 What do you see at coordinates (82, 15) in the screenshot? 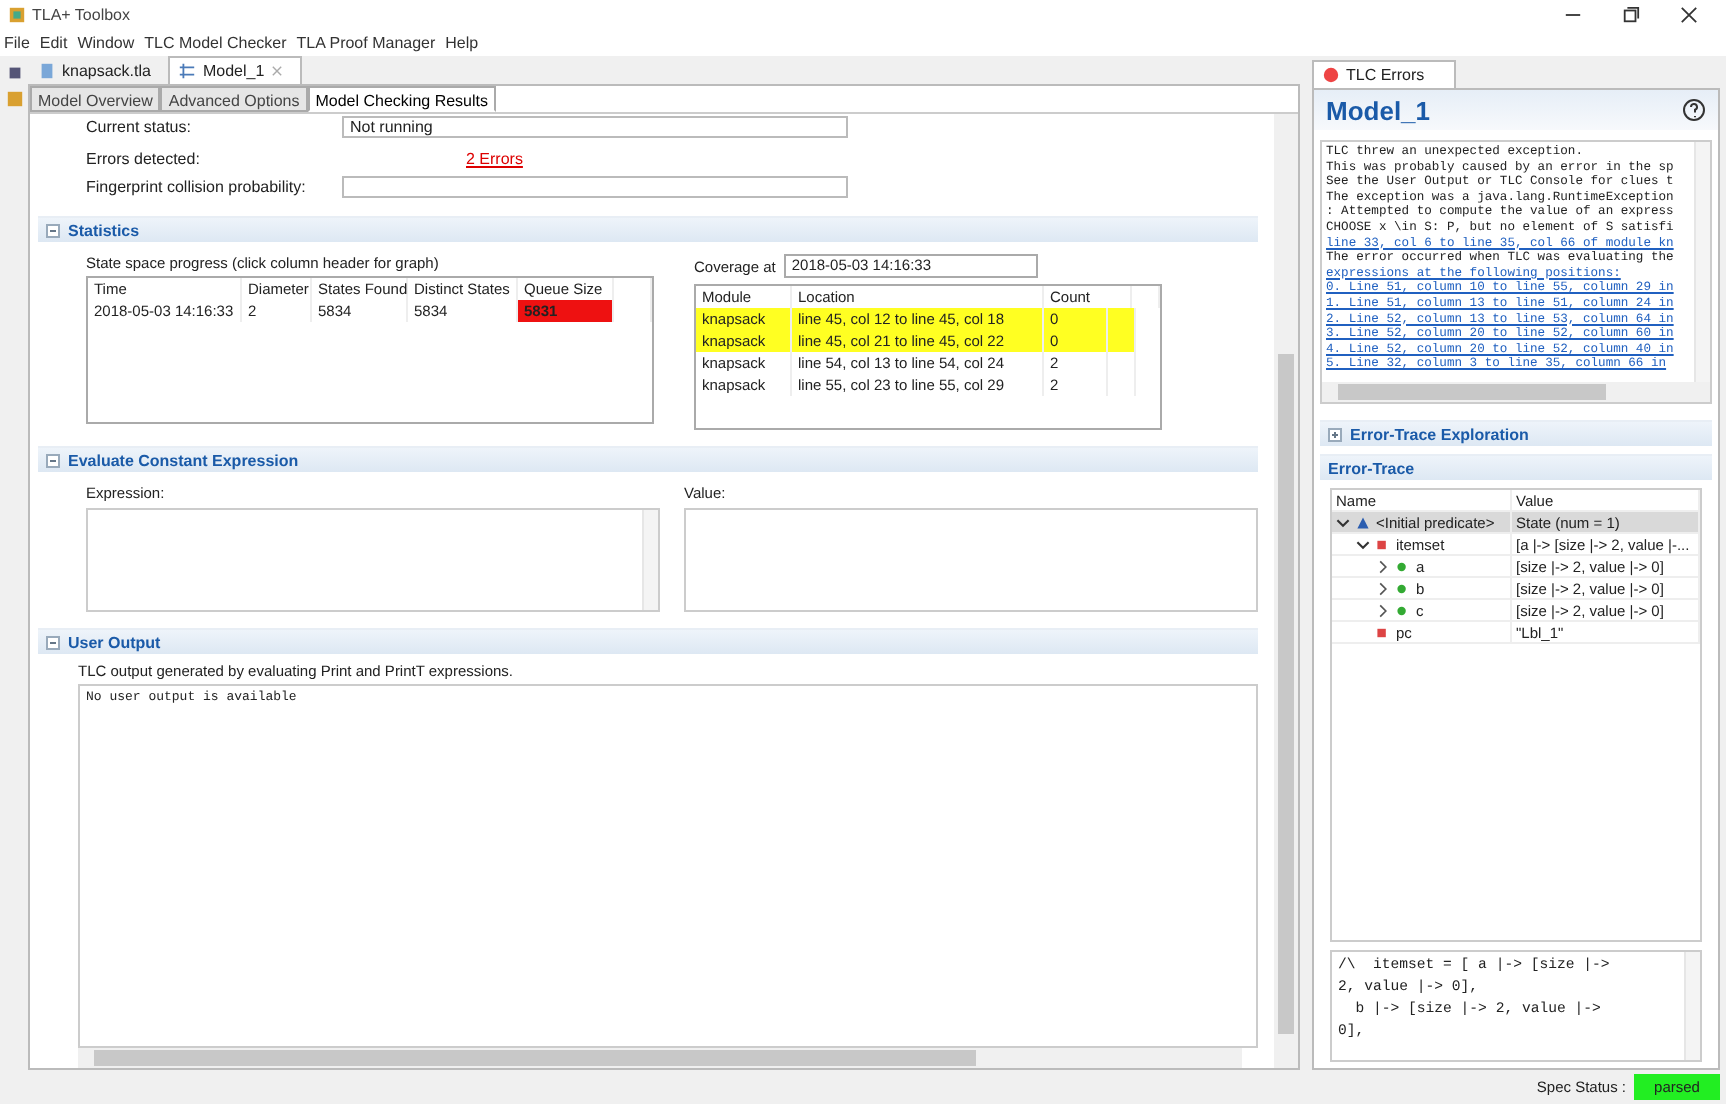
I see `window-title: TLA+ Toolbox` at bounding box center [82, 15].